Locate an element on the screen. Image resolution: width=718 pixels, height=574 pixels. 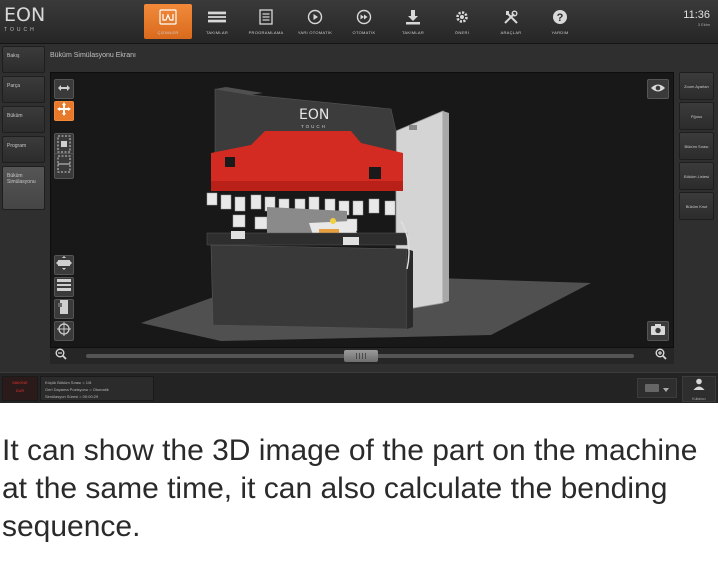
nav-tools: TAKIMLAR is located at coordinates (217, 21).